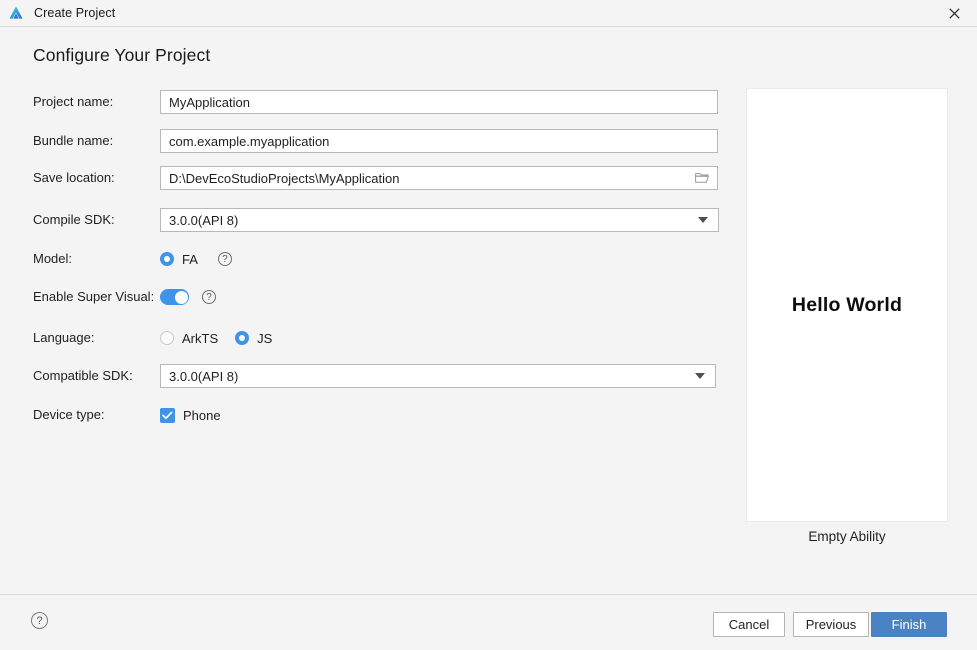 Image resolution: width=977 pixels, height=650 pixels. Describe the element at coordinates (488, 13) in the screenshot. I see `window-titlebar: Create Project` at that location.